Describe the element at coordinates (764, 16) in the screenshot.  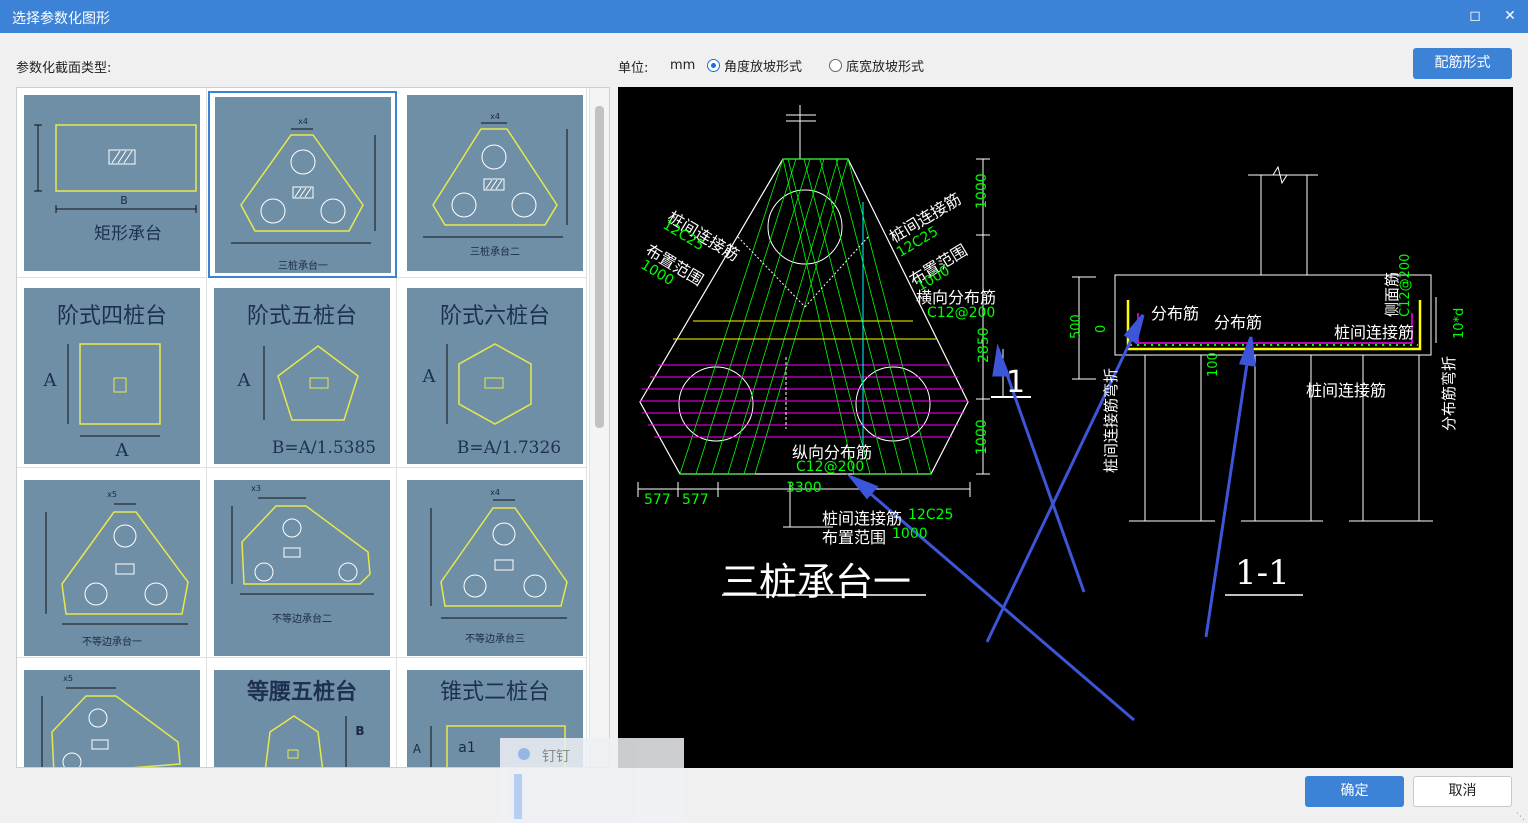
I see `title-bar: 选择参数化图形 ◻ ✕` at that location.